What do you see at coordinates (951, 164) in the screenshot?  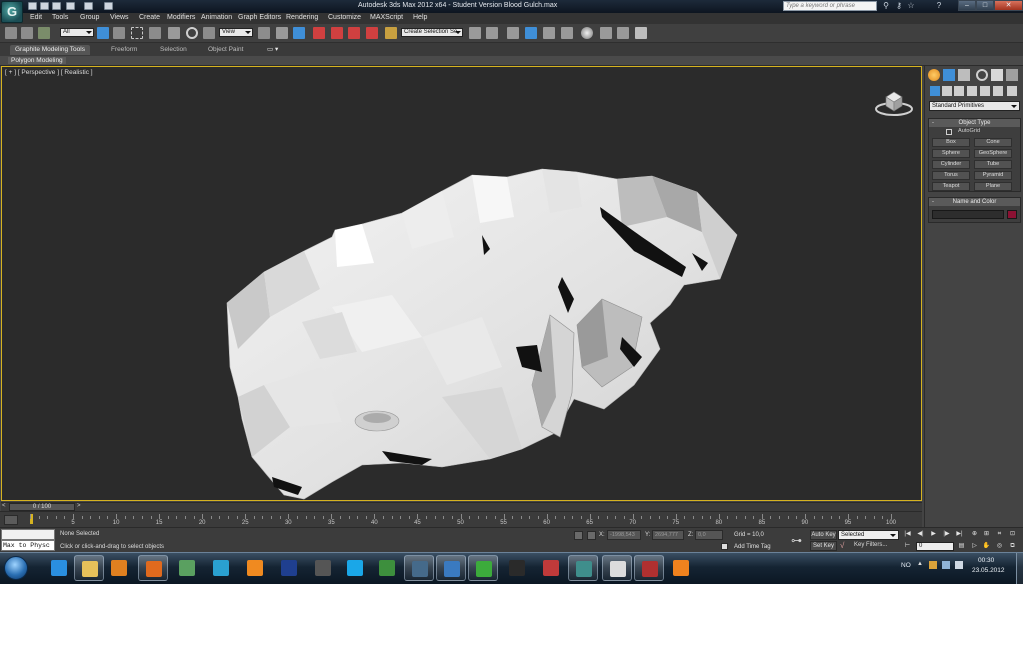 I see `cylinder-button: Cylinder` at bounding box center [951, 164].